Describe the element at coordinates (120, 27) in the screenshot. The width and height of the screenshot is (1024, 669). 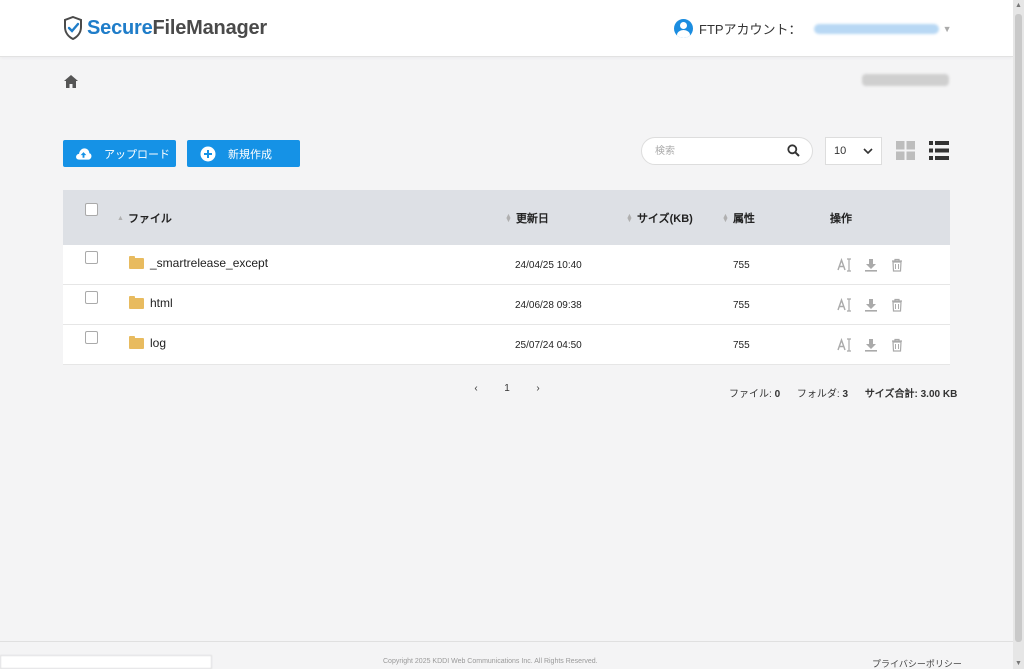
I see `logo-text-secure: Secure` at that location.